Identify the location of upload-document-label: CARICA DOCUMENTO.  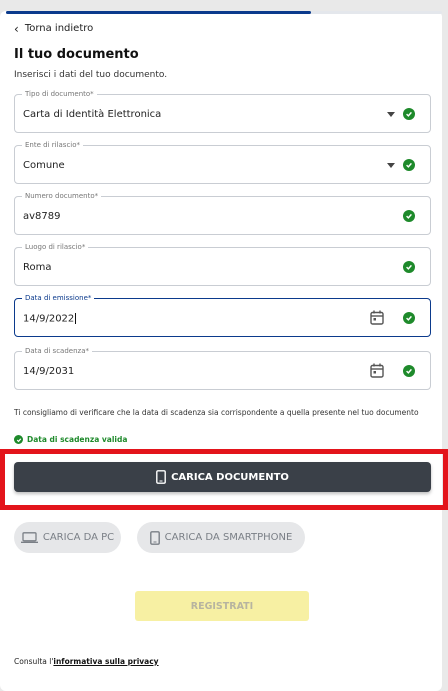
(230, 477).